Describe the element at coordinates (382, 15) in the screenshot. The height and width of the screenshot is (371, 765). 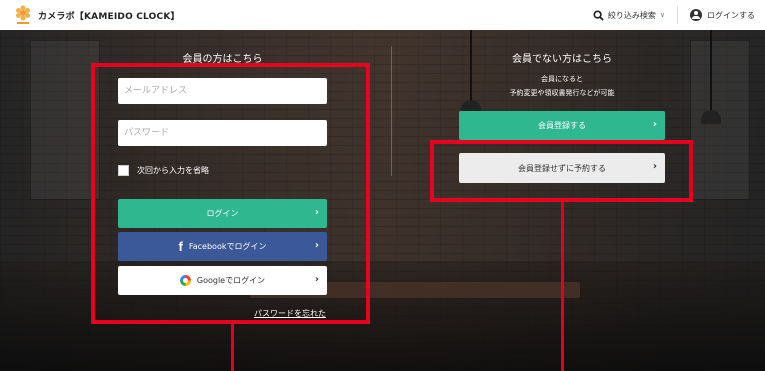
I see `top-header: カメラボ【KAMEIDO CLOCK】 絞り込み検索 ∨ ログインする` at that location.